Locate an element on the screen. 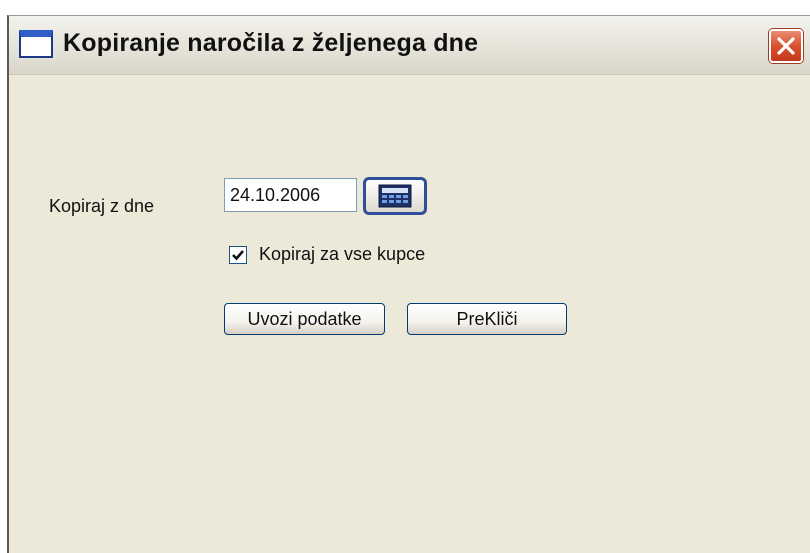 The width and height of the screenshot is (810, 553). title-bar: Kopiranje naročila z željenega dne is located at coordinates (409, 45).